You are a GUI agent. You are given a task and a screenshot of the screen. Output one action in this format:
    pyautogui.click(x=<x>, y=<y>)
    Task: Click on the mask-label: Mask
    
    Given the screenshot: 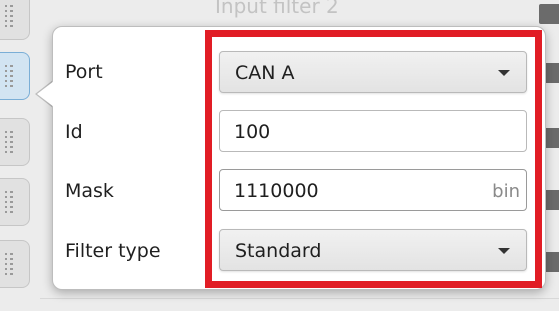 What is the action you would take?
    pyautogui.click(x=89, y=191)
    